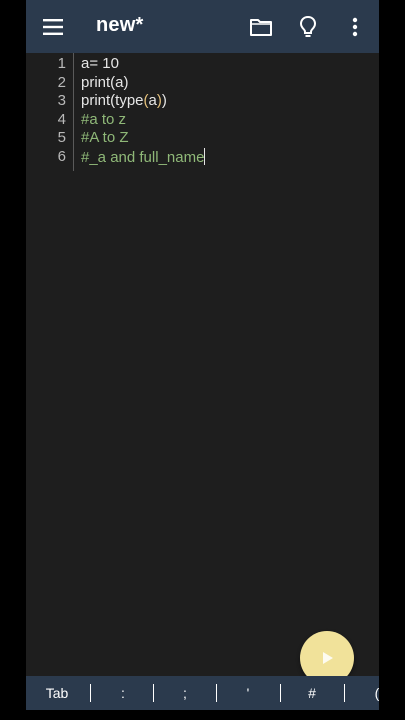 This screenshot has width=405, height=720. What do you see at coordinates (61, 156) in the screenshot?
I see `line-number: 6` at bounding box center [61, 156].